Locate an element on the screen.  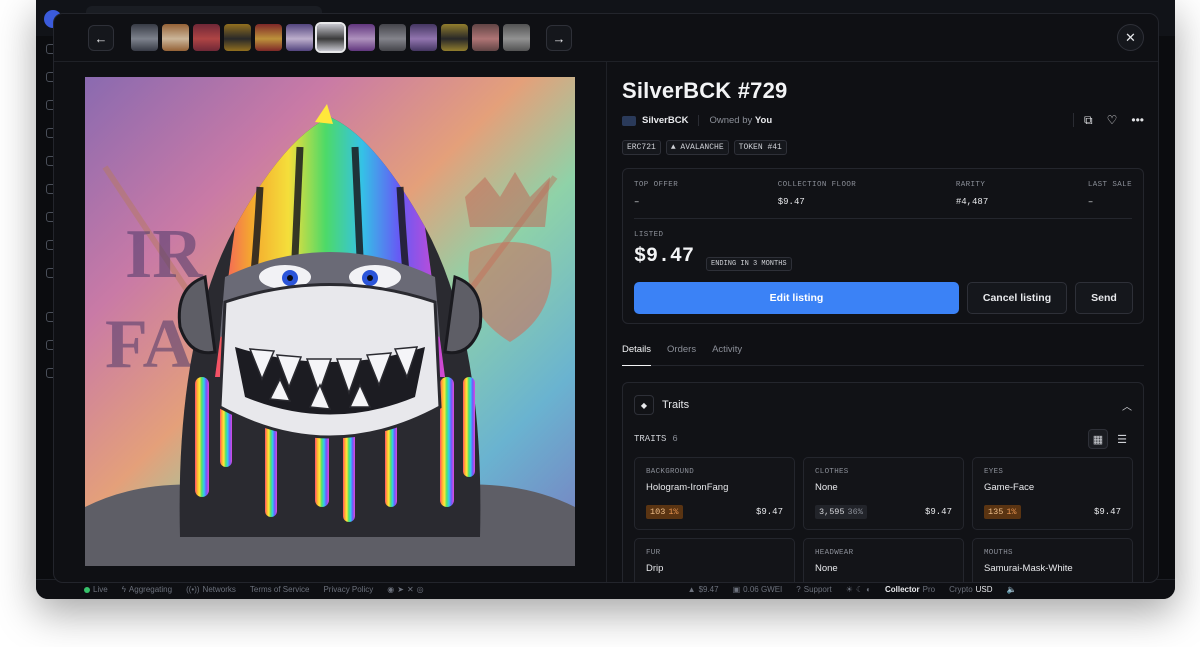
trait-footer: 135 1% $9.47 is located at coordinates (1052, 512).